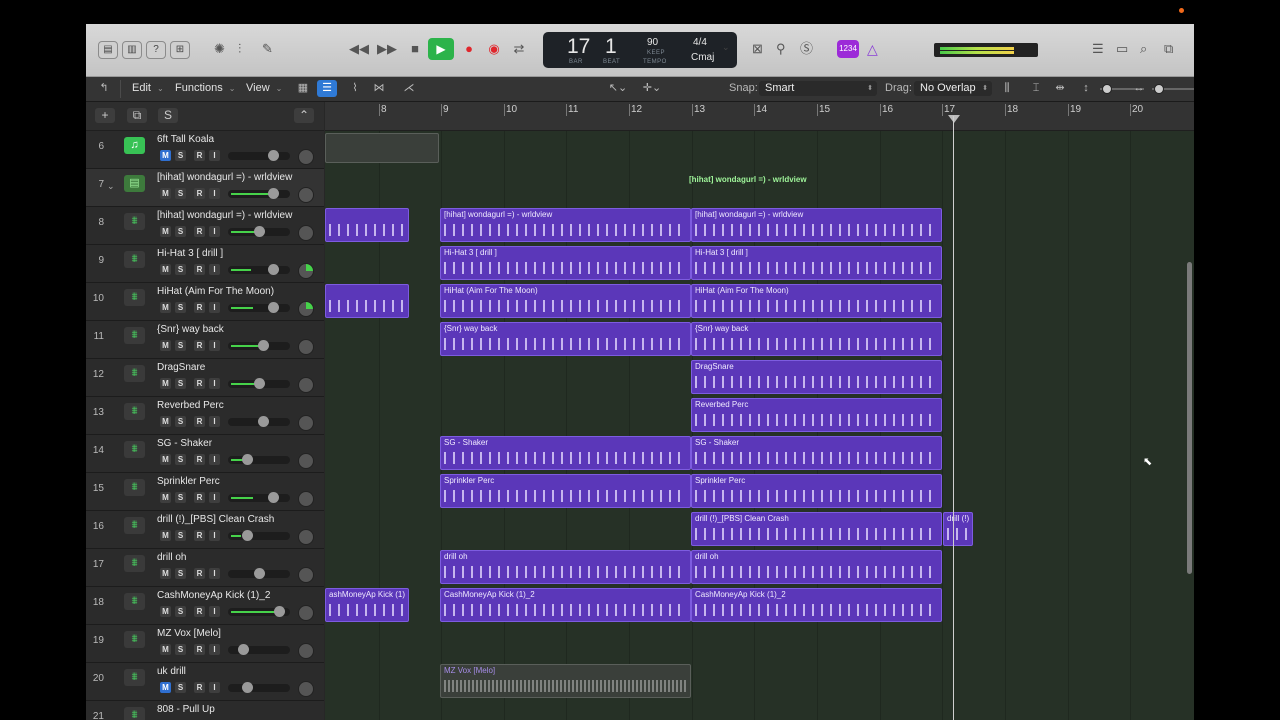  What do you see at coordinates (387, 49) in the screenshot?
I see `fast-forward-icon: ▶▶` at bounding box center [387, 49].